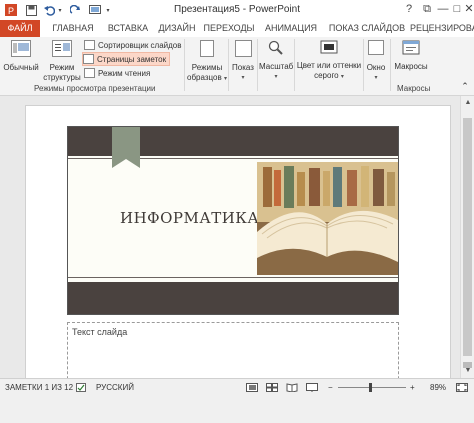  I want to click on zoom-slider-track, so click(372, 387).